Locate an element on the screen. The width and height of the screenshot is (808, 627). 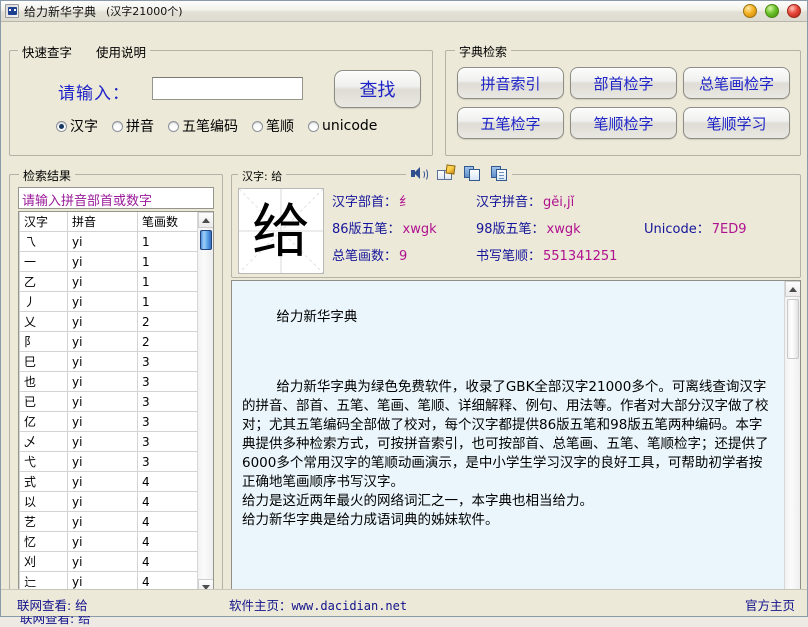
table-row: 艺 yi 4 is located at coordinates (108, 521).